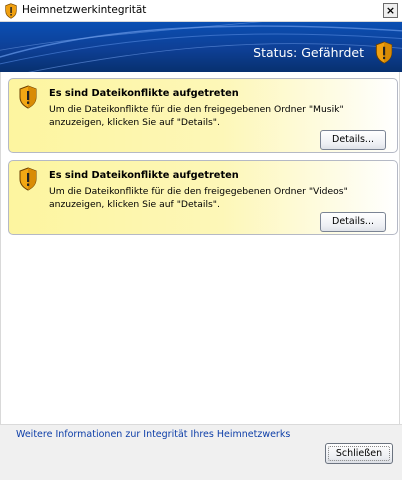  Describe the element at coordinates (84, 10) in the screenshot. I see `window-title: Heimnetzwerkintegrität` at that location.